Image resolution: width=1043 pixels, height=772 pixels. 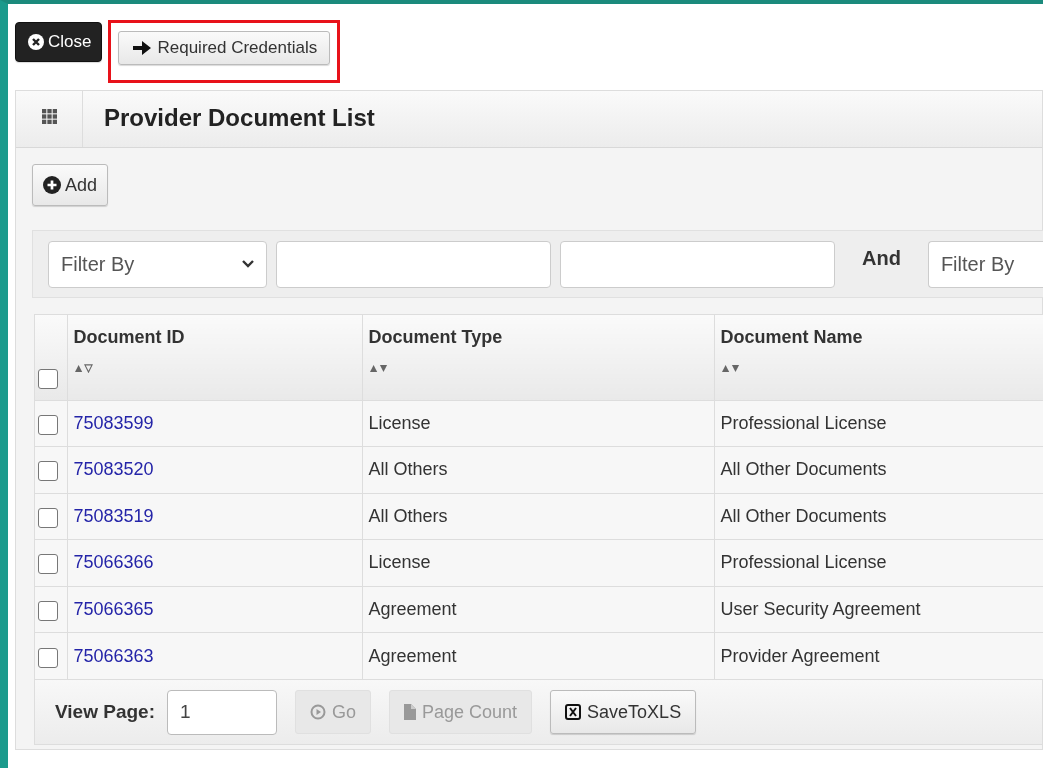 I want to click on grid-icon, so click(x=49, y=116).